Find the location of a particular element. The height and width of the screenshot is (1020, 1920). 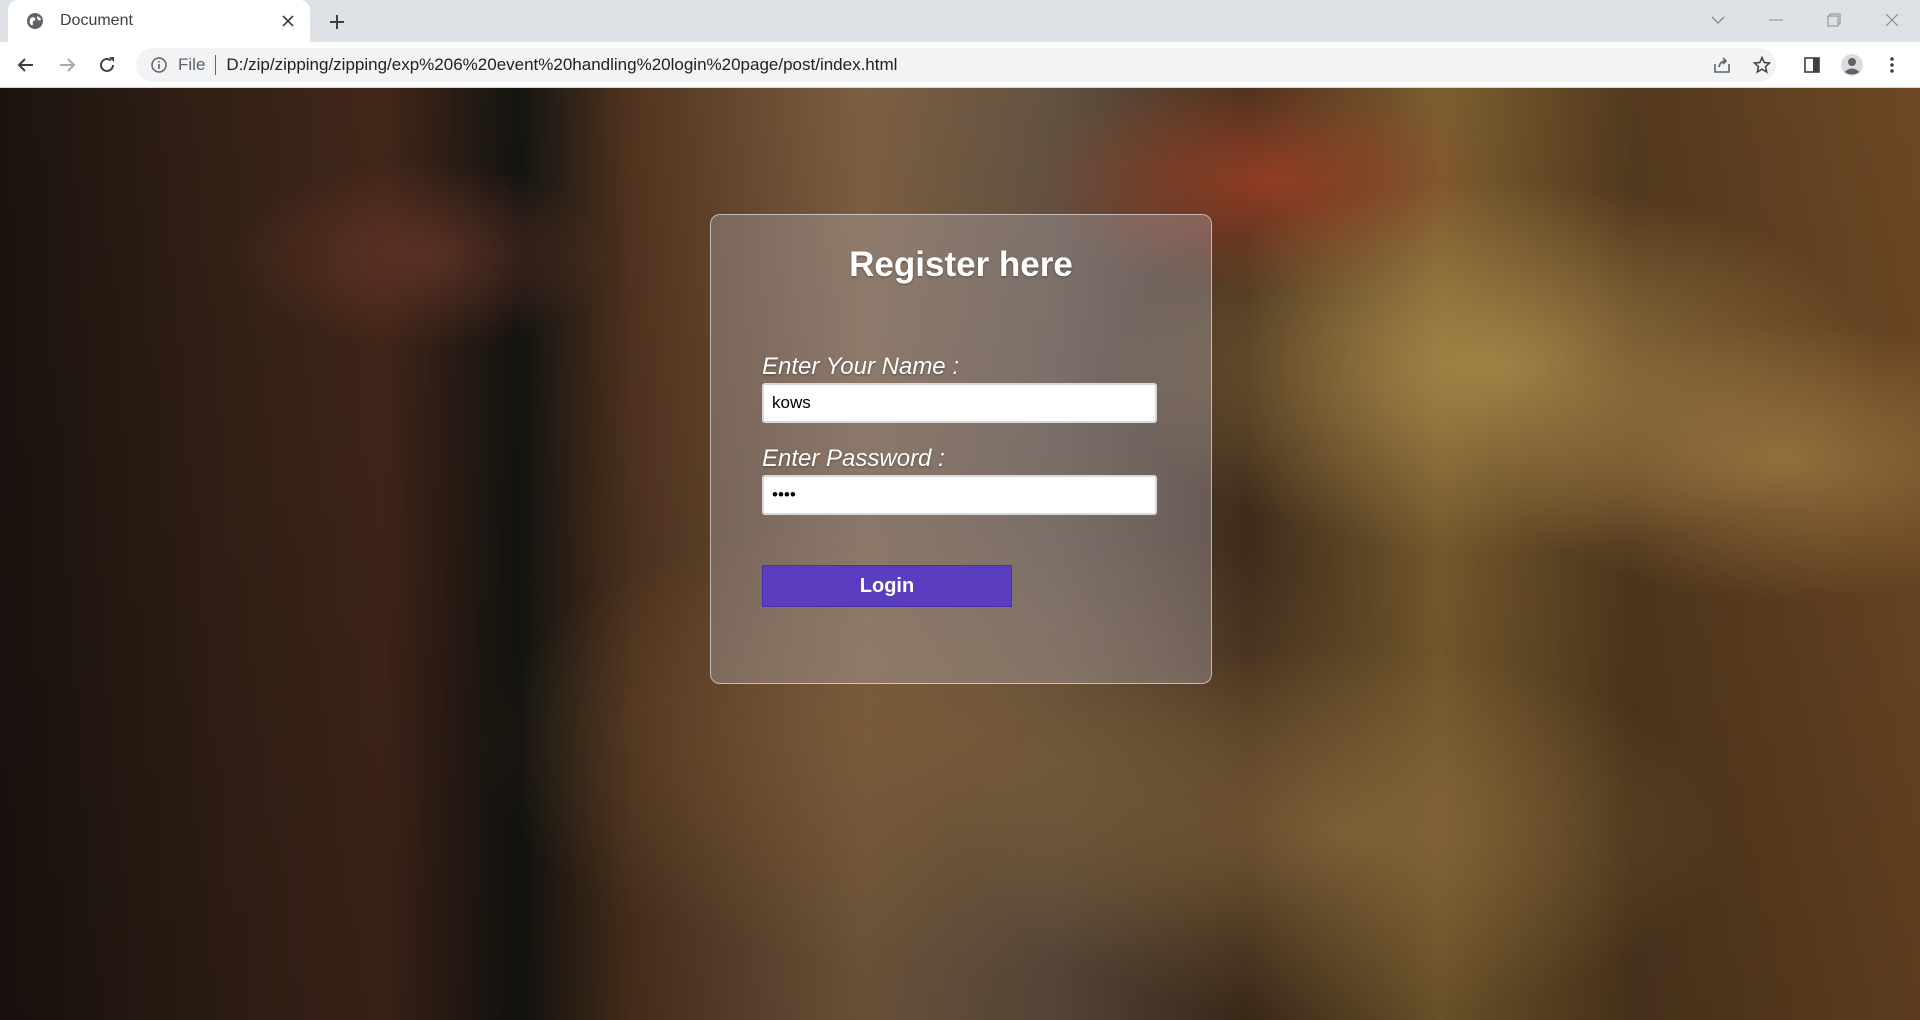

address-separator is located at coordinates (216, 65).